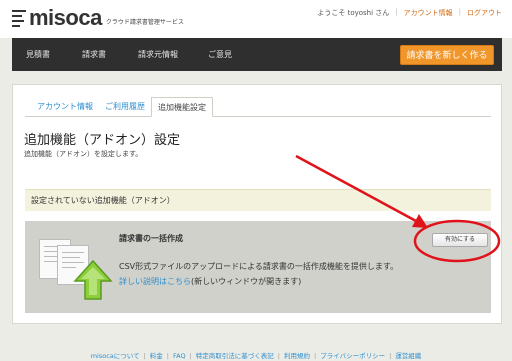 The width and height of the screenshot is (512, 361). What do you see at coordinates (158, 54) in the screenshot?
I see `nav-item-billing-info: 請求元情報` at bounding box center [158, 54].